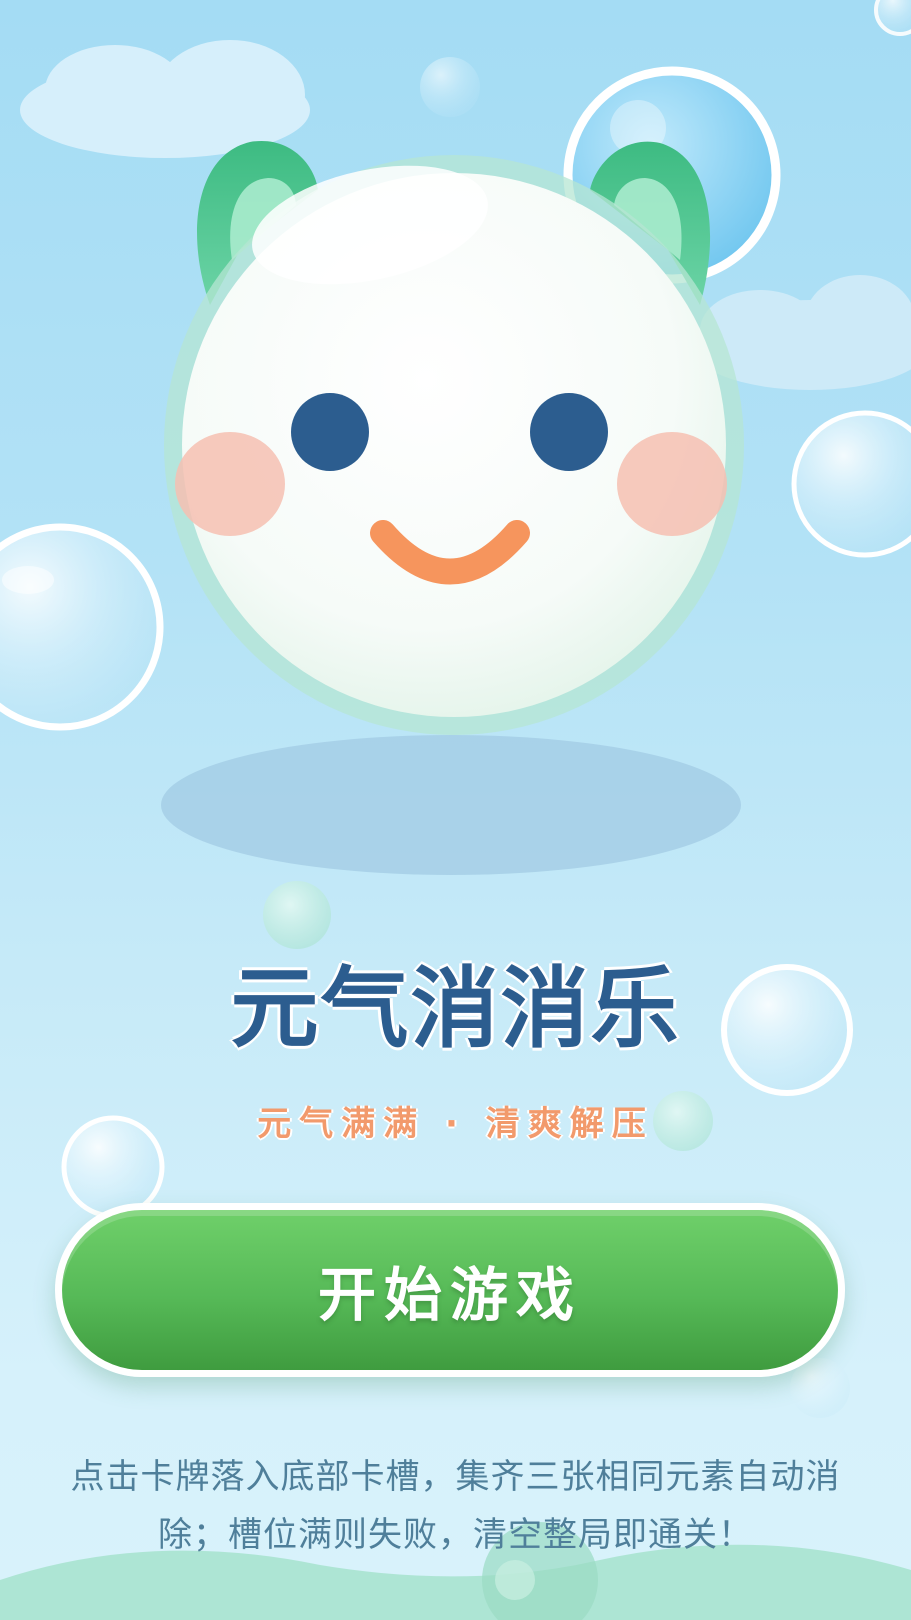  Describe the element at coordinates (450, 87) in the screenshot. I see `bubble-top-small` at that location.